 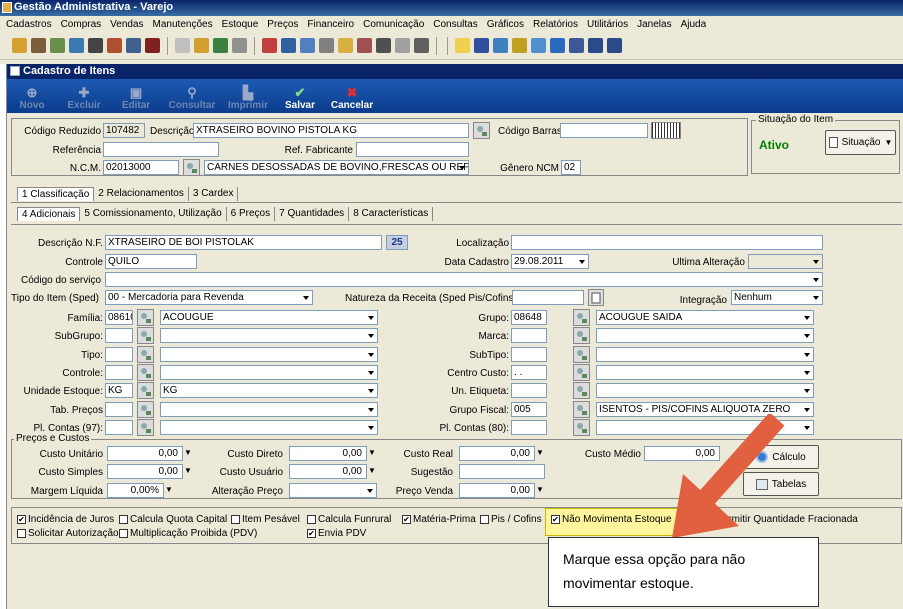 What do you see at coordinates (667, 242) in the screenshot?
I see `localizacao-field` at bounding box center [667, 242].